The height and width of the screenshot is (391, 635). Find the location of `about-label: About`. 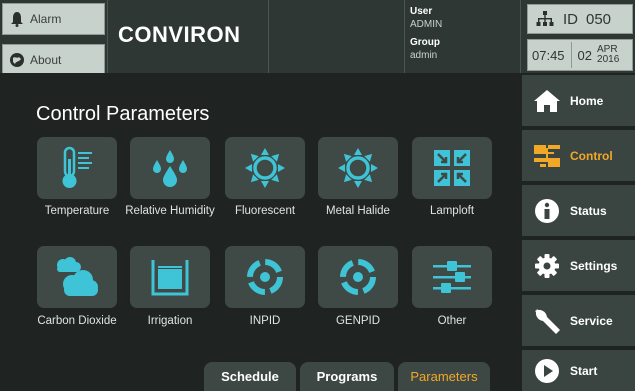

about-label: About is located at coordinates (46, 60).